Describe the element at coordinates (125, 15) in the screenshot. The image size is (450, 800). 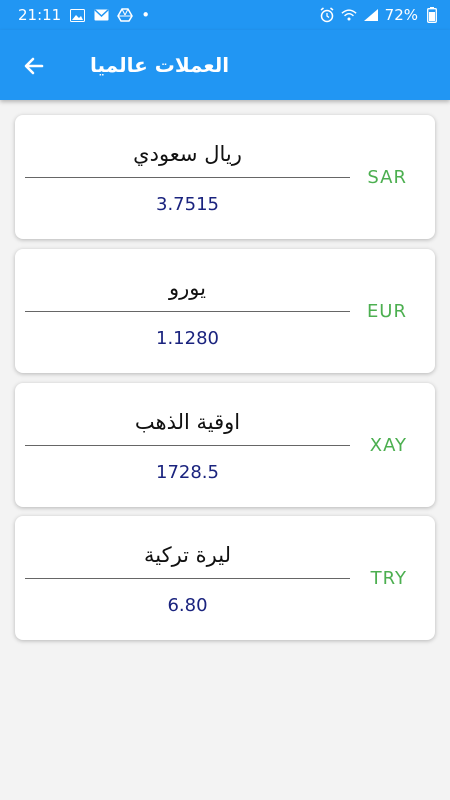
I see `drive-icon` at that location.